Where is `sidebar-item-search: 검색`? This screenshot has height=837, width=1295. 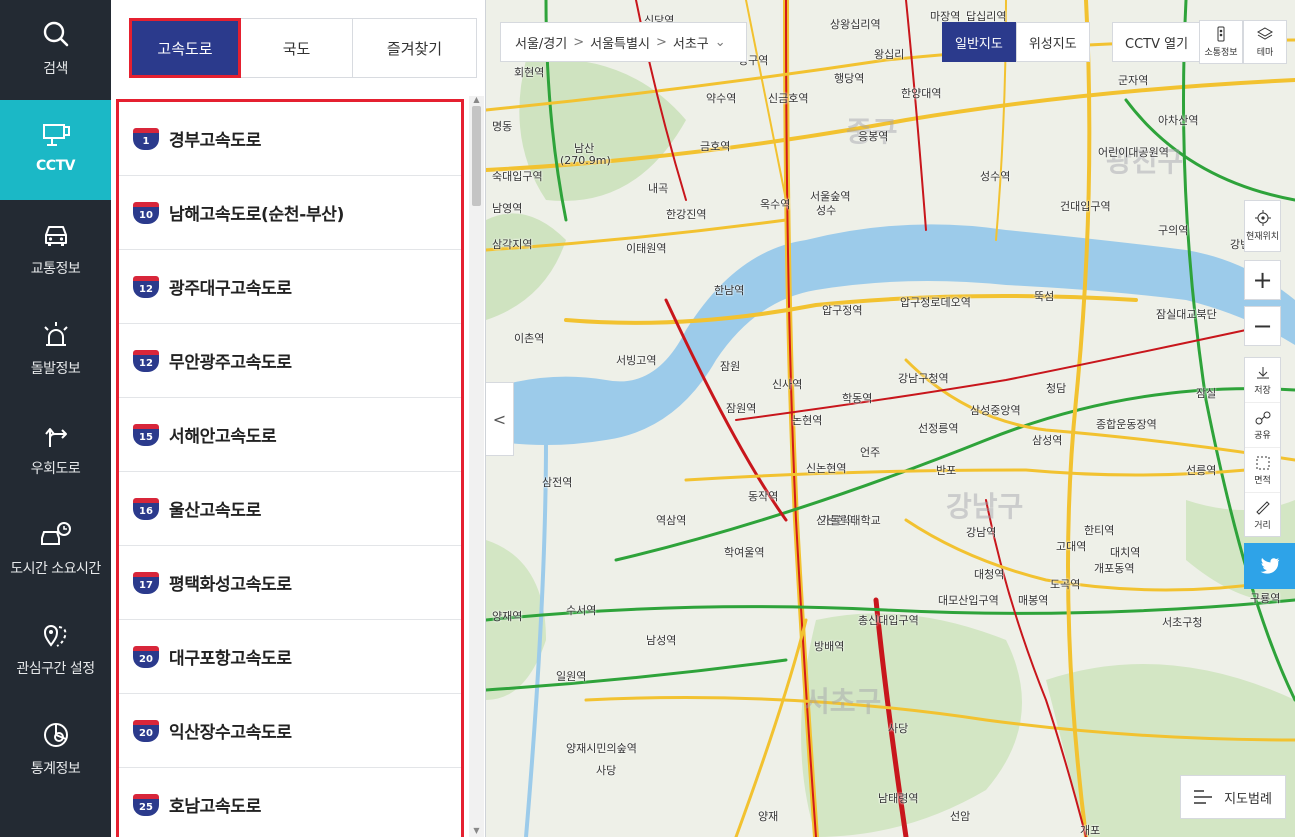
sidebar-item-search: 검색 is located at coordinates (55, 50).